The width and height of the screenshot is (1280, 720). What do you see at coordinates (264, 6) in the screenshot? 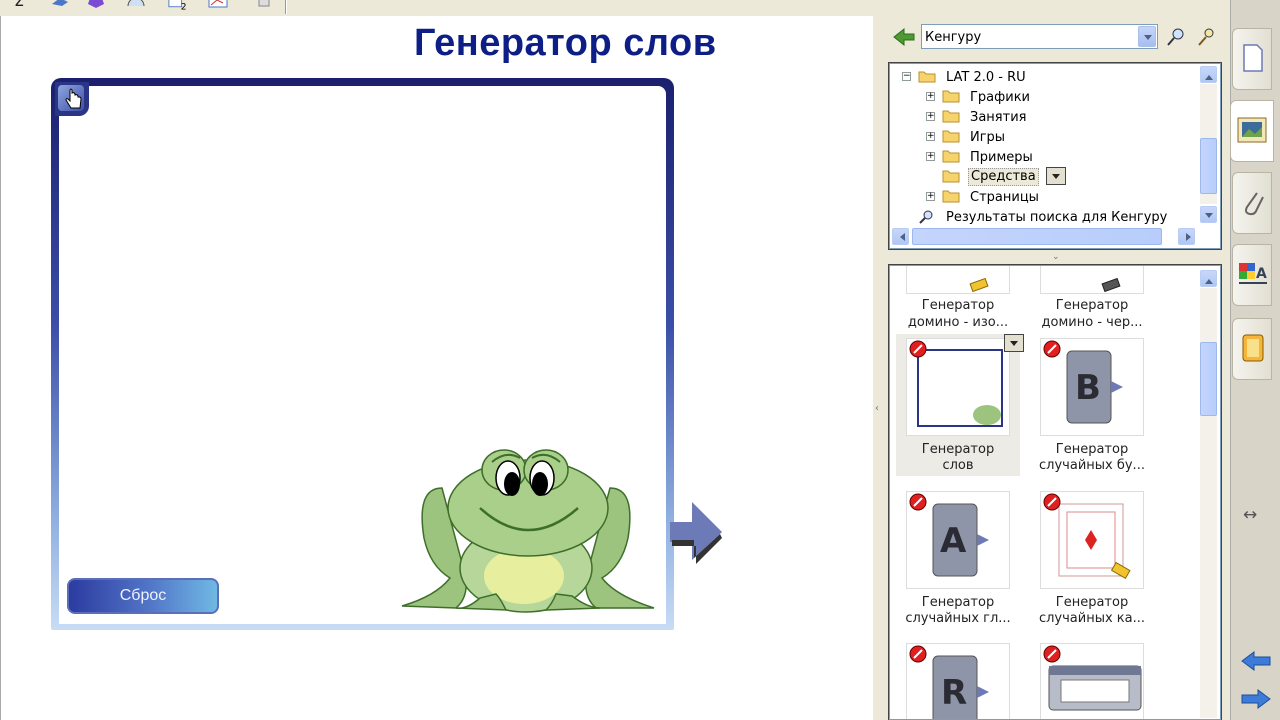
I see `page-icon` at bounding box center [264, 6].